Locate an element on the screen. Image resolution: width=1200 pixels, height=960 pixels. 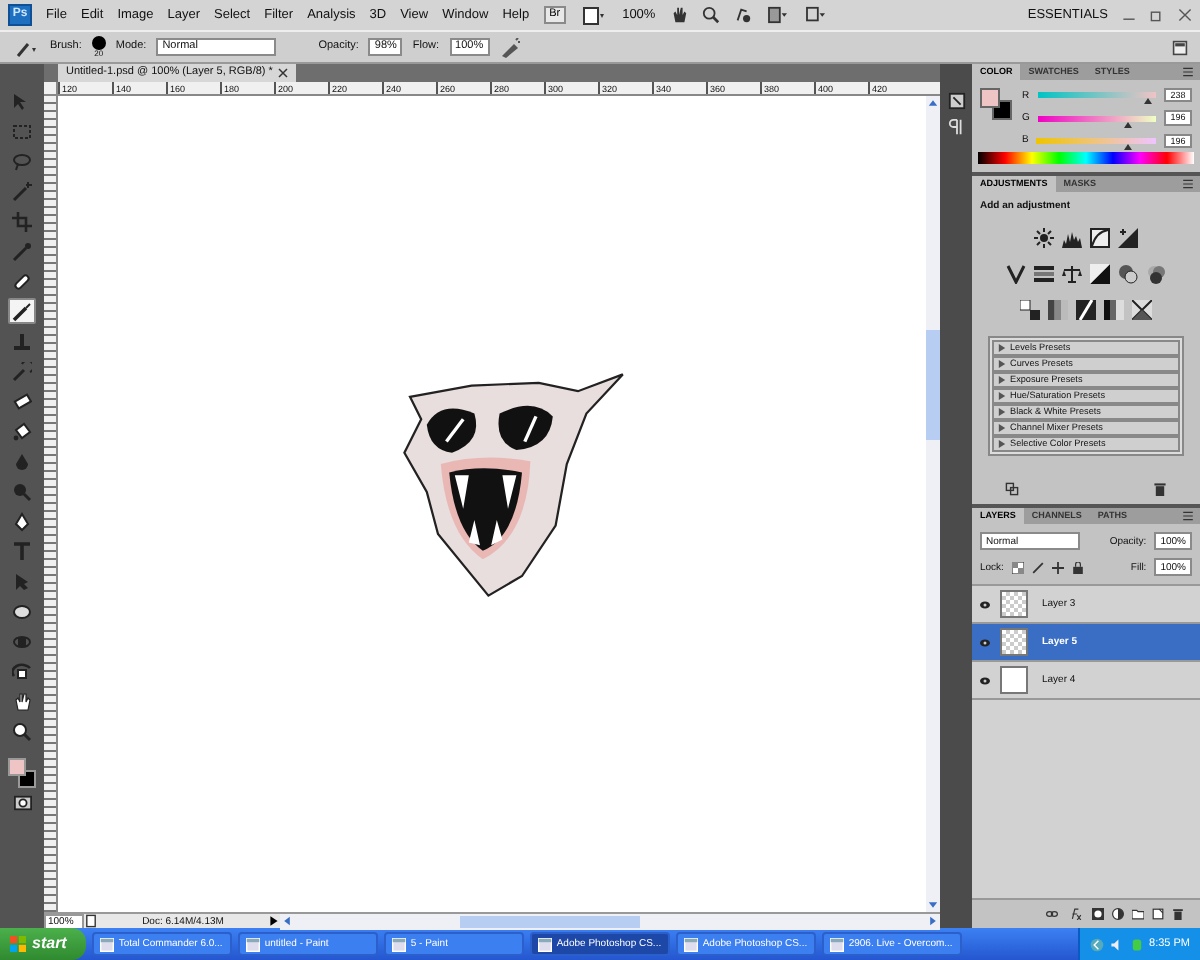
posterize-icon is located at coordinates (1058, 310).